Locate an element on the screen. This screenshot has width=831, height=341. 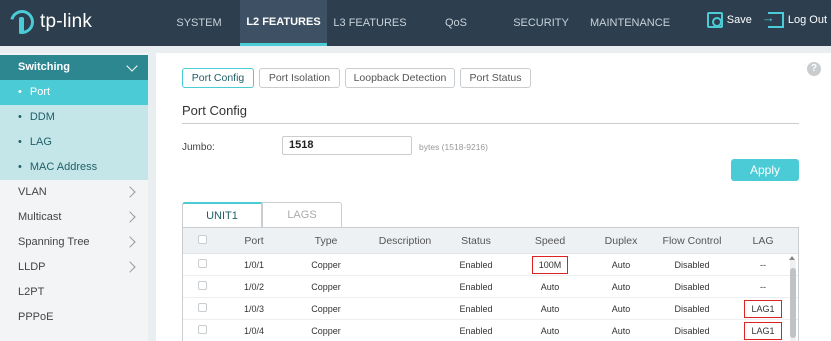
tab-unit1: UNIT1 is located at coordinates (222, 214).